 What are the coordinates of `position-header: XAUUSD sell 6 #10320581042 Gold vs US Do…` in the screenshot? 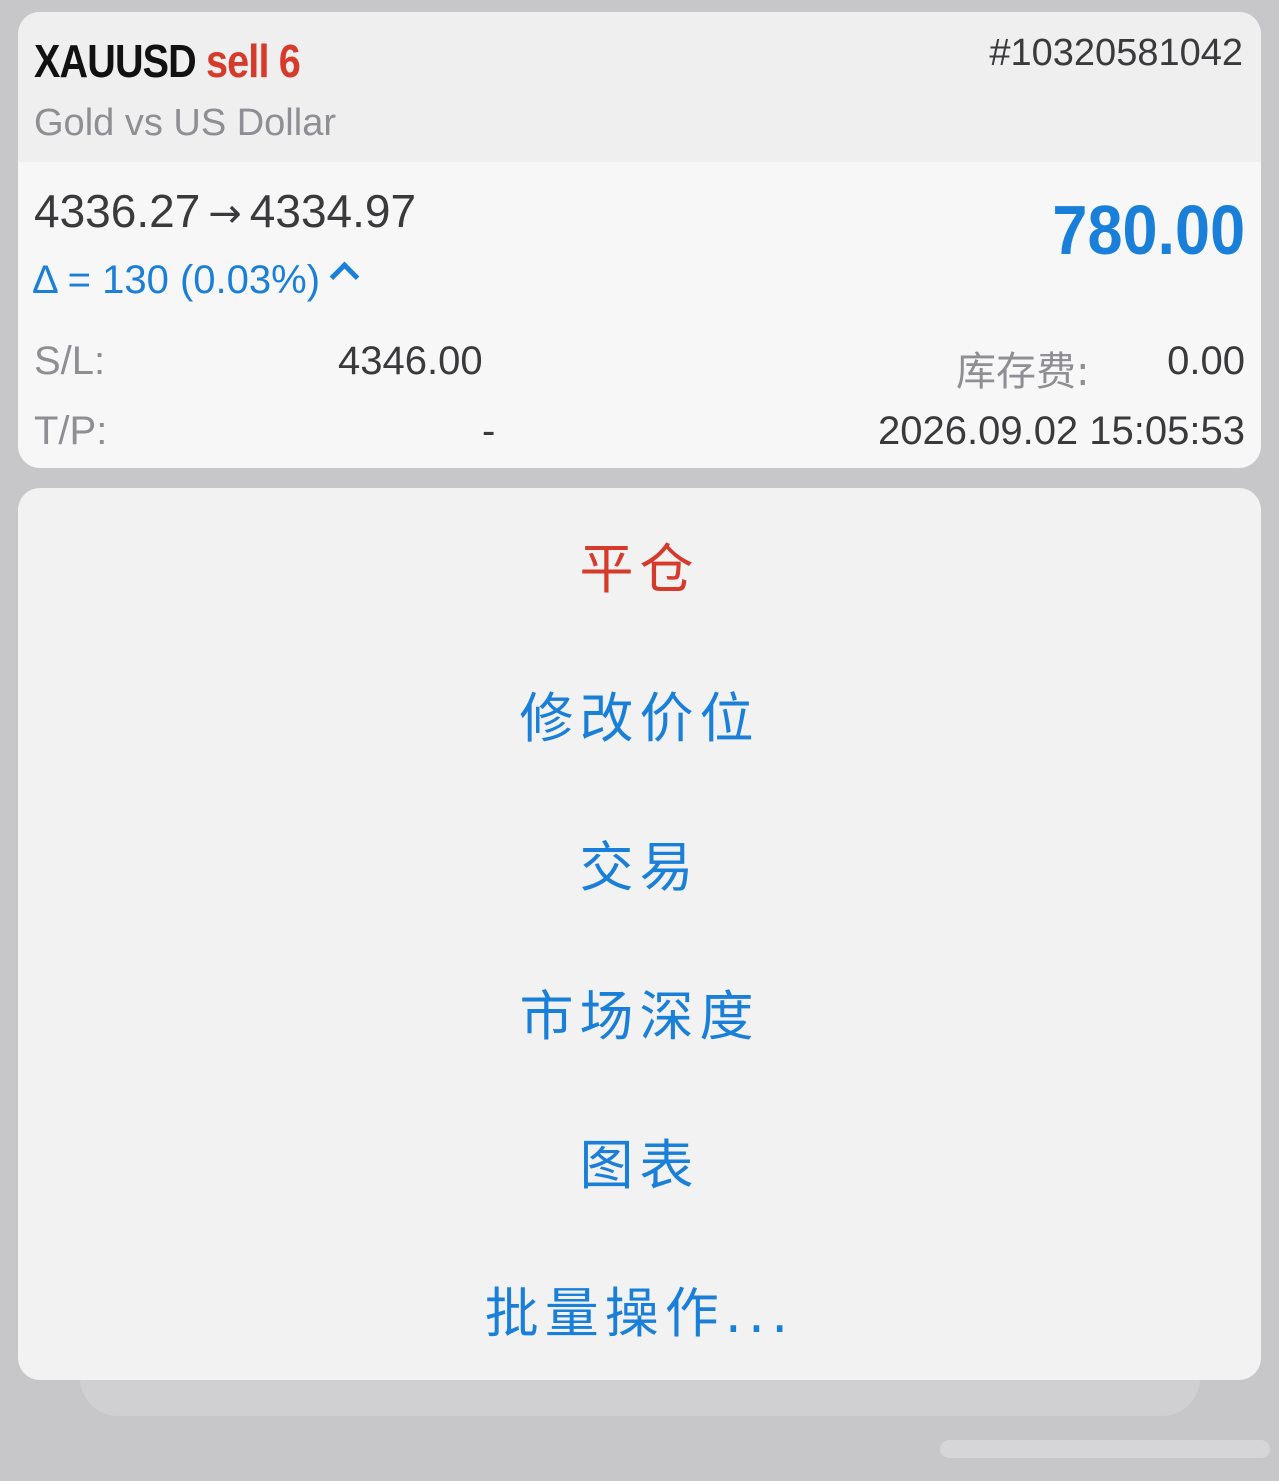 It's located at (639, 87).